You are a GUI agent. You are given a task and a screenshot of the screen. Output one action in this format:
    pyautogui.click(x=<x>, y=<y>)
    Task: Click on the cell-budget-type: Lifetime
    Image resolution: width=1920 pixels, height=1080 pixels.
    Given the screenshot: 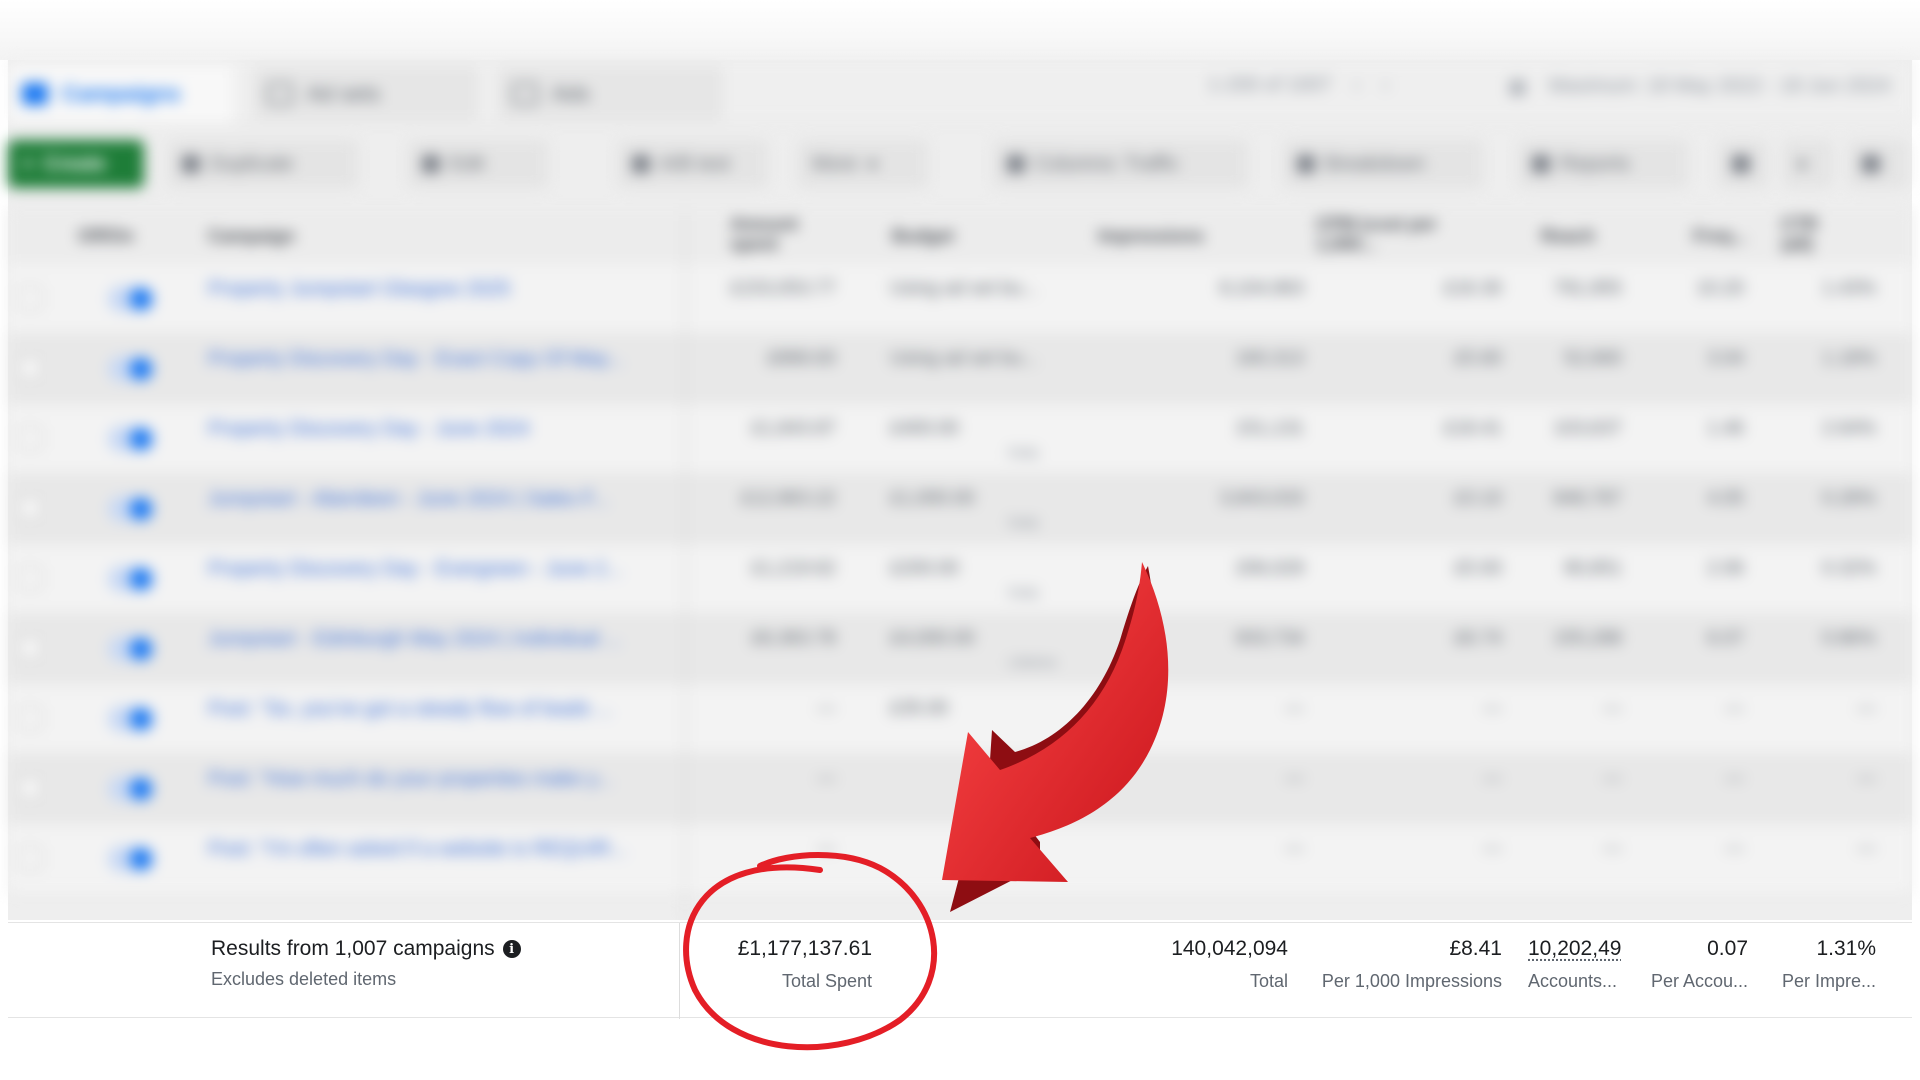 What is the action you would take?
    pyautogui.click(x=1033, y=662)
    